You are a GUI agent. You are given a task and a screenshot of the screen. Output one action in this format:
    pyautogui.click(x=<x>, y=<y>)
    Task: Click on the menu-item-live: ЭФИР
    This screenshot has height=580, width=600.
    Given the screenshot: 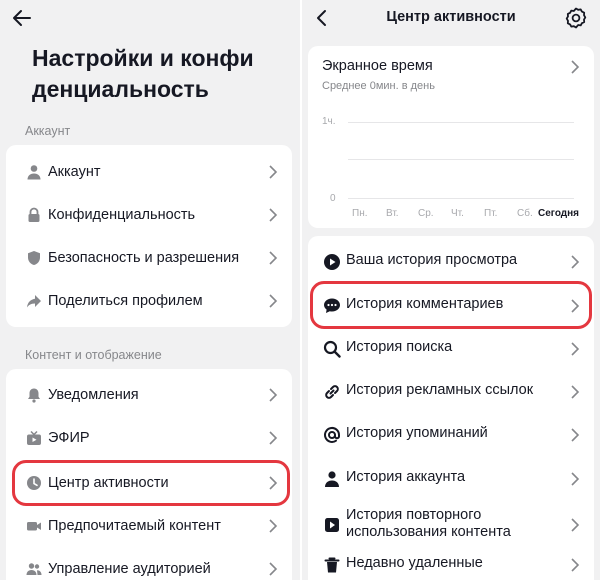 What is the action you would take?
    pyautogui.click(x=149, y=437)
    